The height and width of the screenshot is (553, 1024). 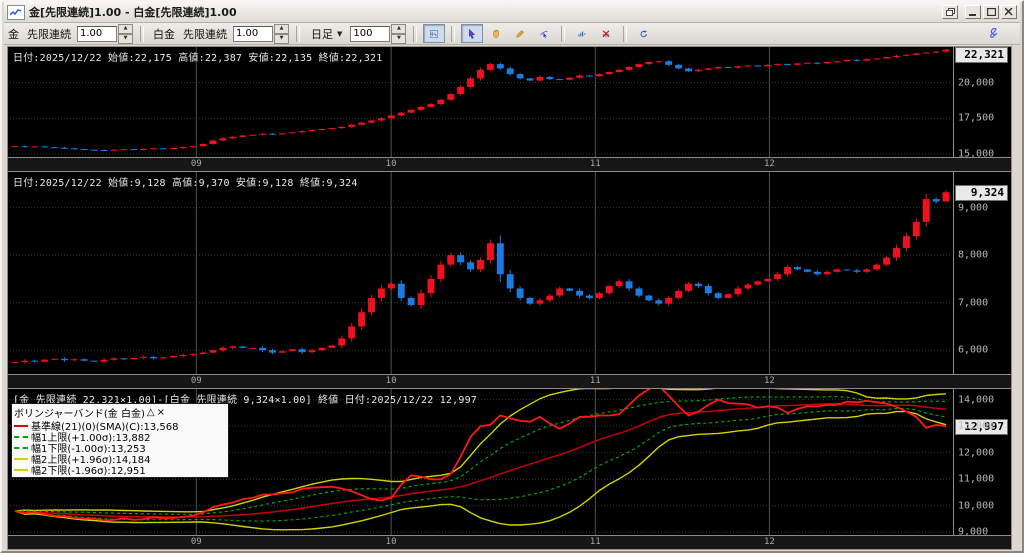 What do you see at coordinates (976, 426) in the screenshot?
I see `y-axis-label: 13,000` at bounding box center [976, 426].